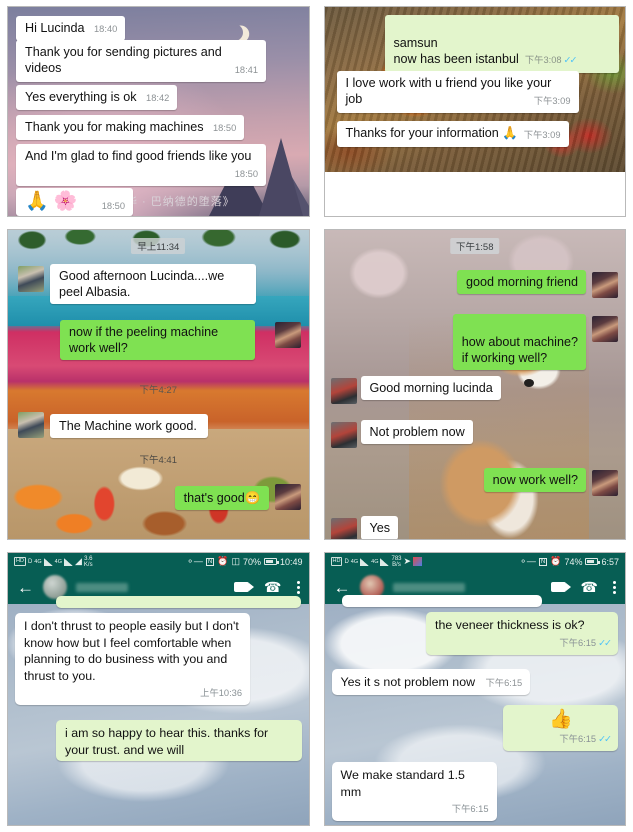 The height and width of the screenshot is (832, 633). I want to click on battery-percent: 74%, so click(573, 561).